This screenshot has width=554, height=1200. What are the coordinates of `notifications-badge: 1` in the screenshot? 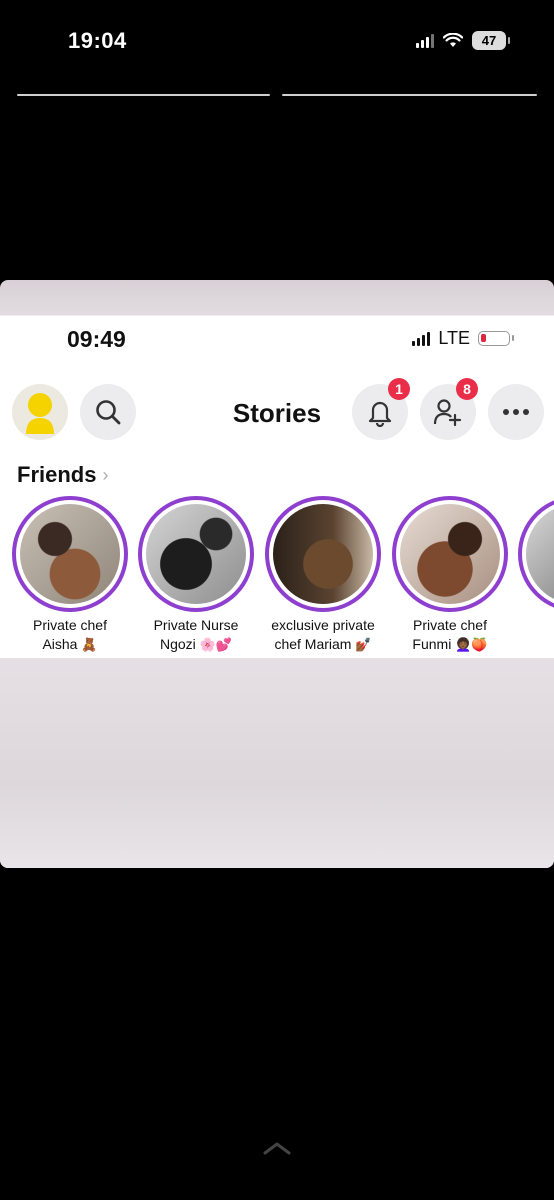 It's located at (399, 389).